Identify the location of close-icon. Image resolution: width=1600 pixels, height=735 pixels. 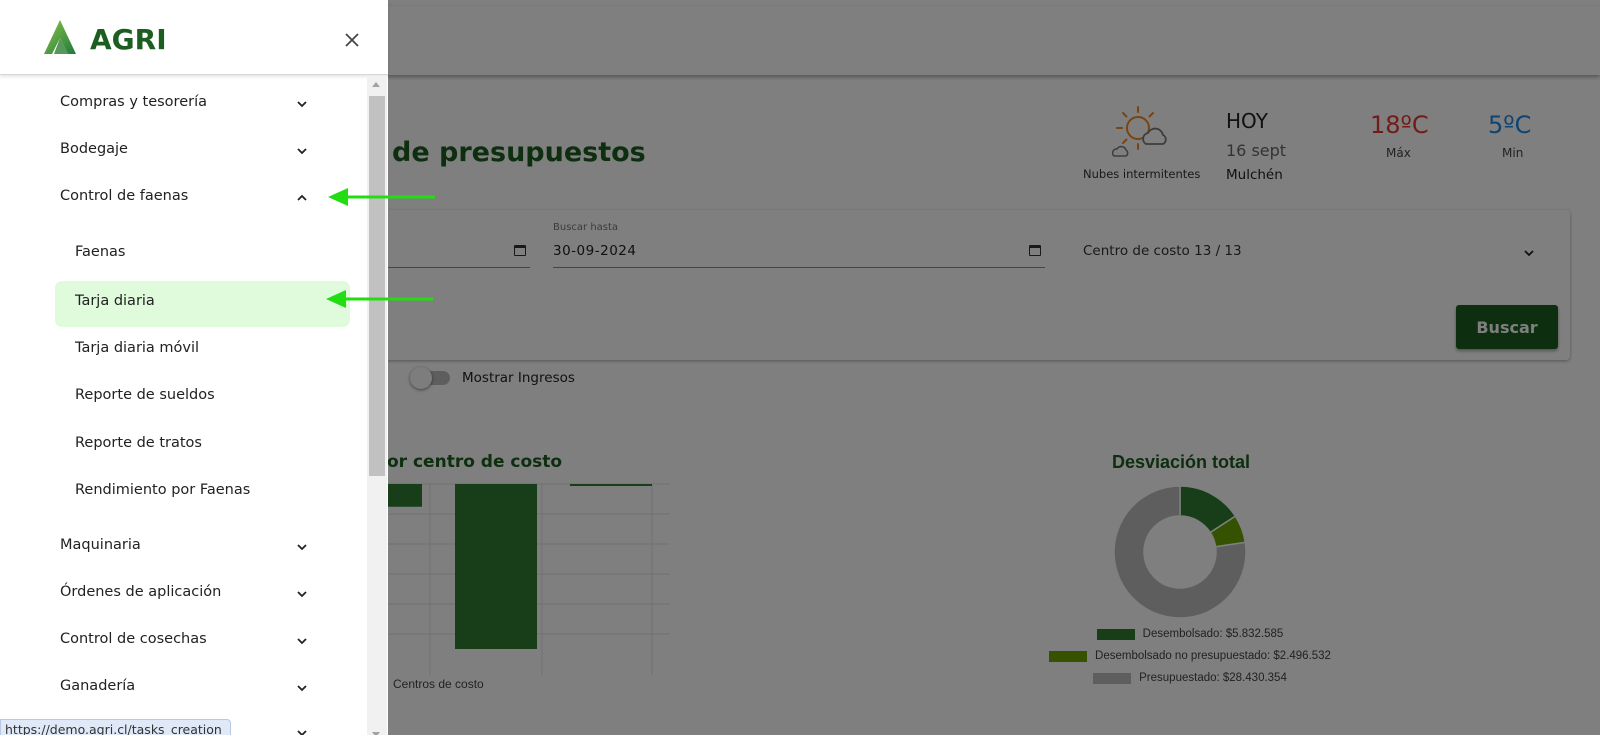
(352, 40).